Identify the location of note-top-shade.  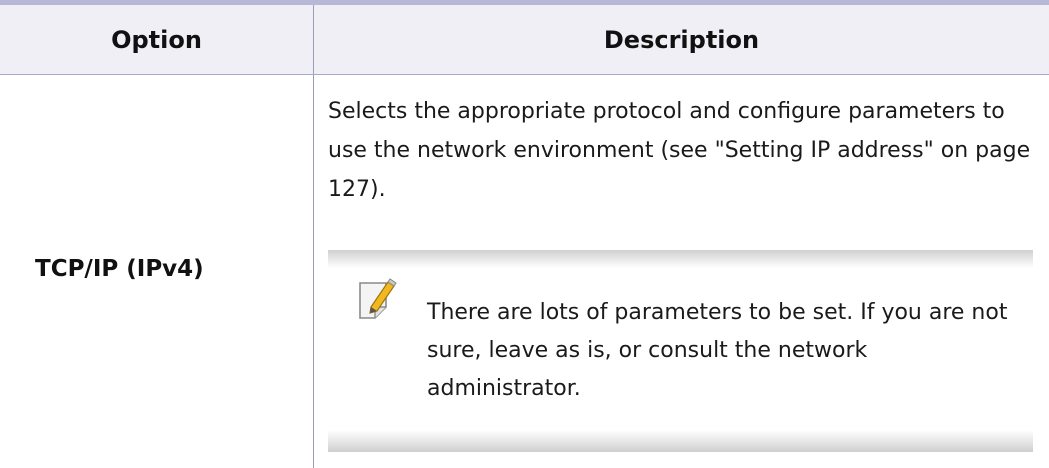
(680, 259).